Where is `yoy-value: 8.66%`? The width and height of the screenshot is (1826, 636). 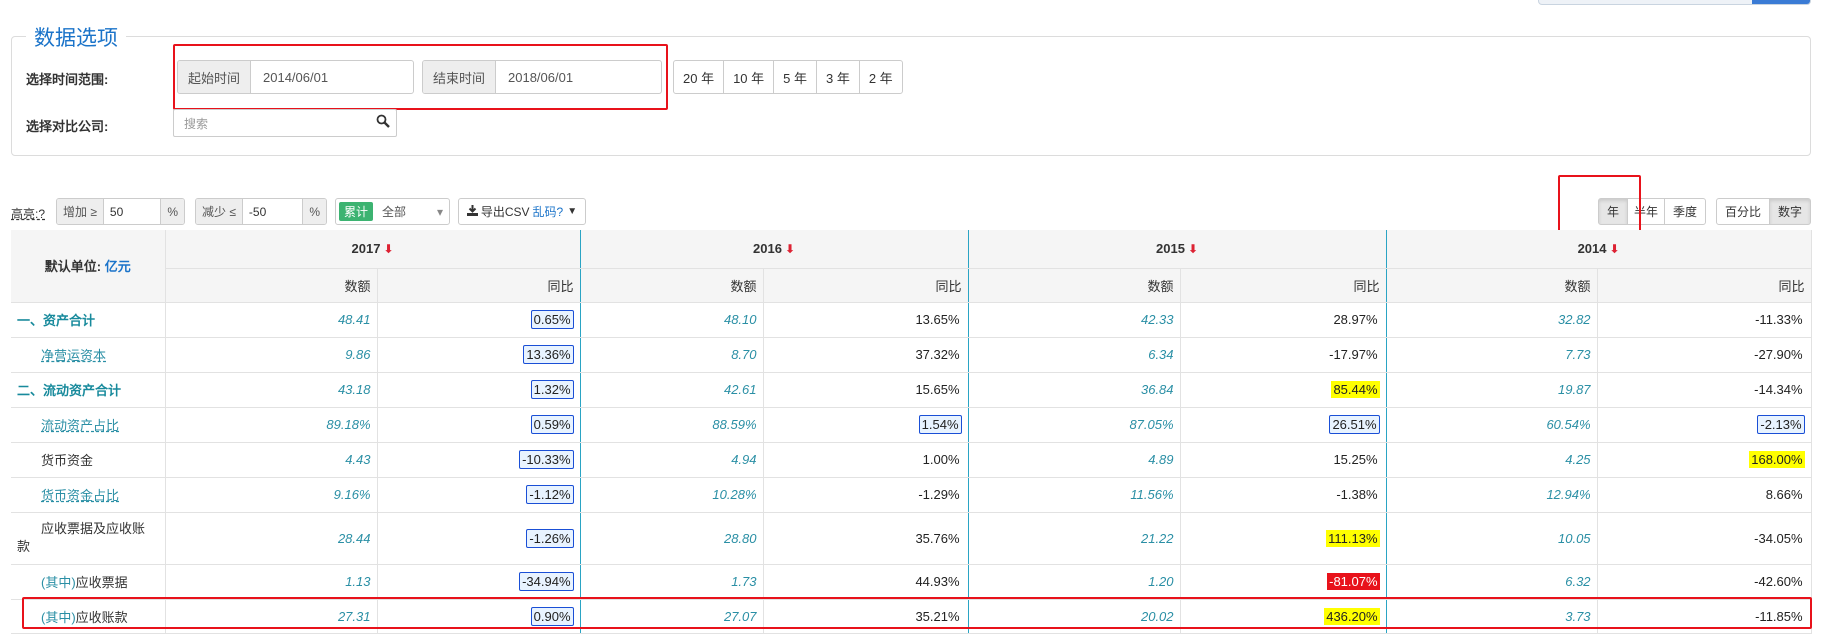 yoy-value: 8.66% is located at coordinates (1784, 494).